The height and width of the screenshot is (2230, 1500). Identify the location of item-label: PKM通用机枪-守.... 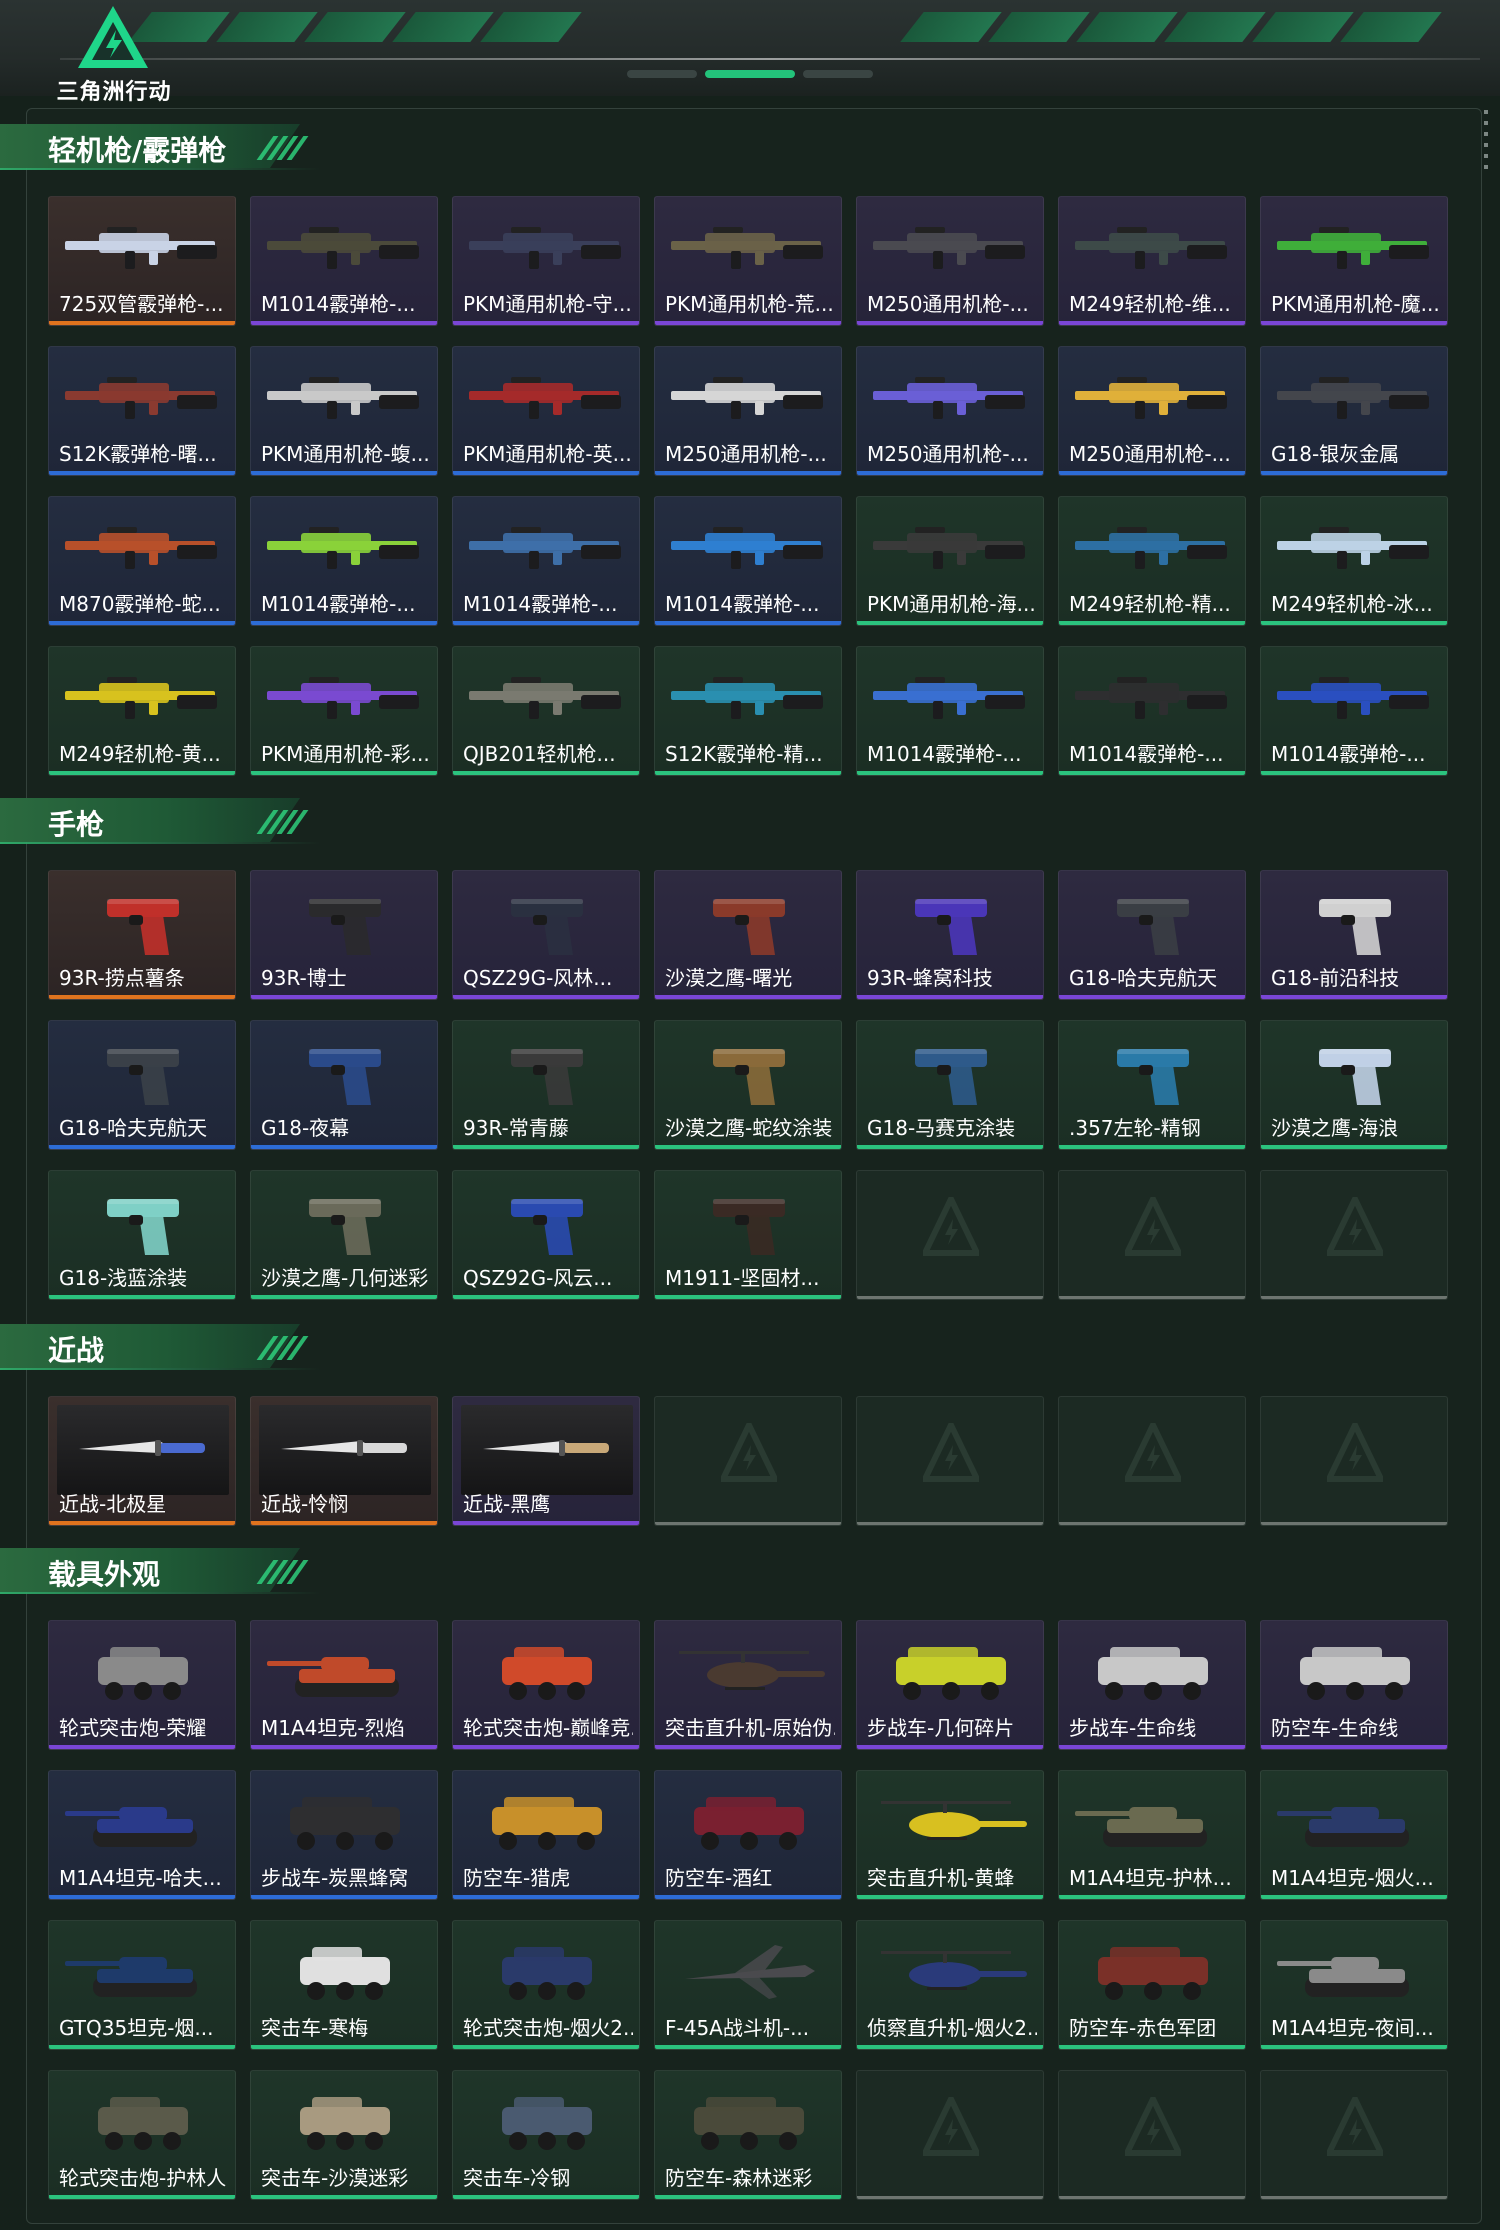
(547, 304).